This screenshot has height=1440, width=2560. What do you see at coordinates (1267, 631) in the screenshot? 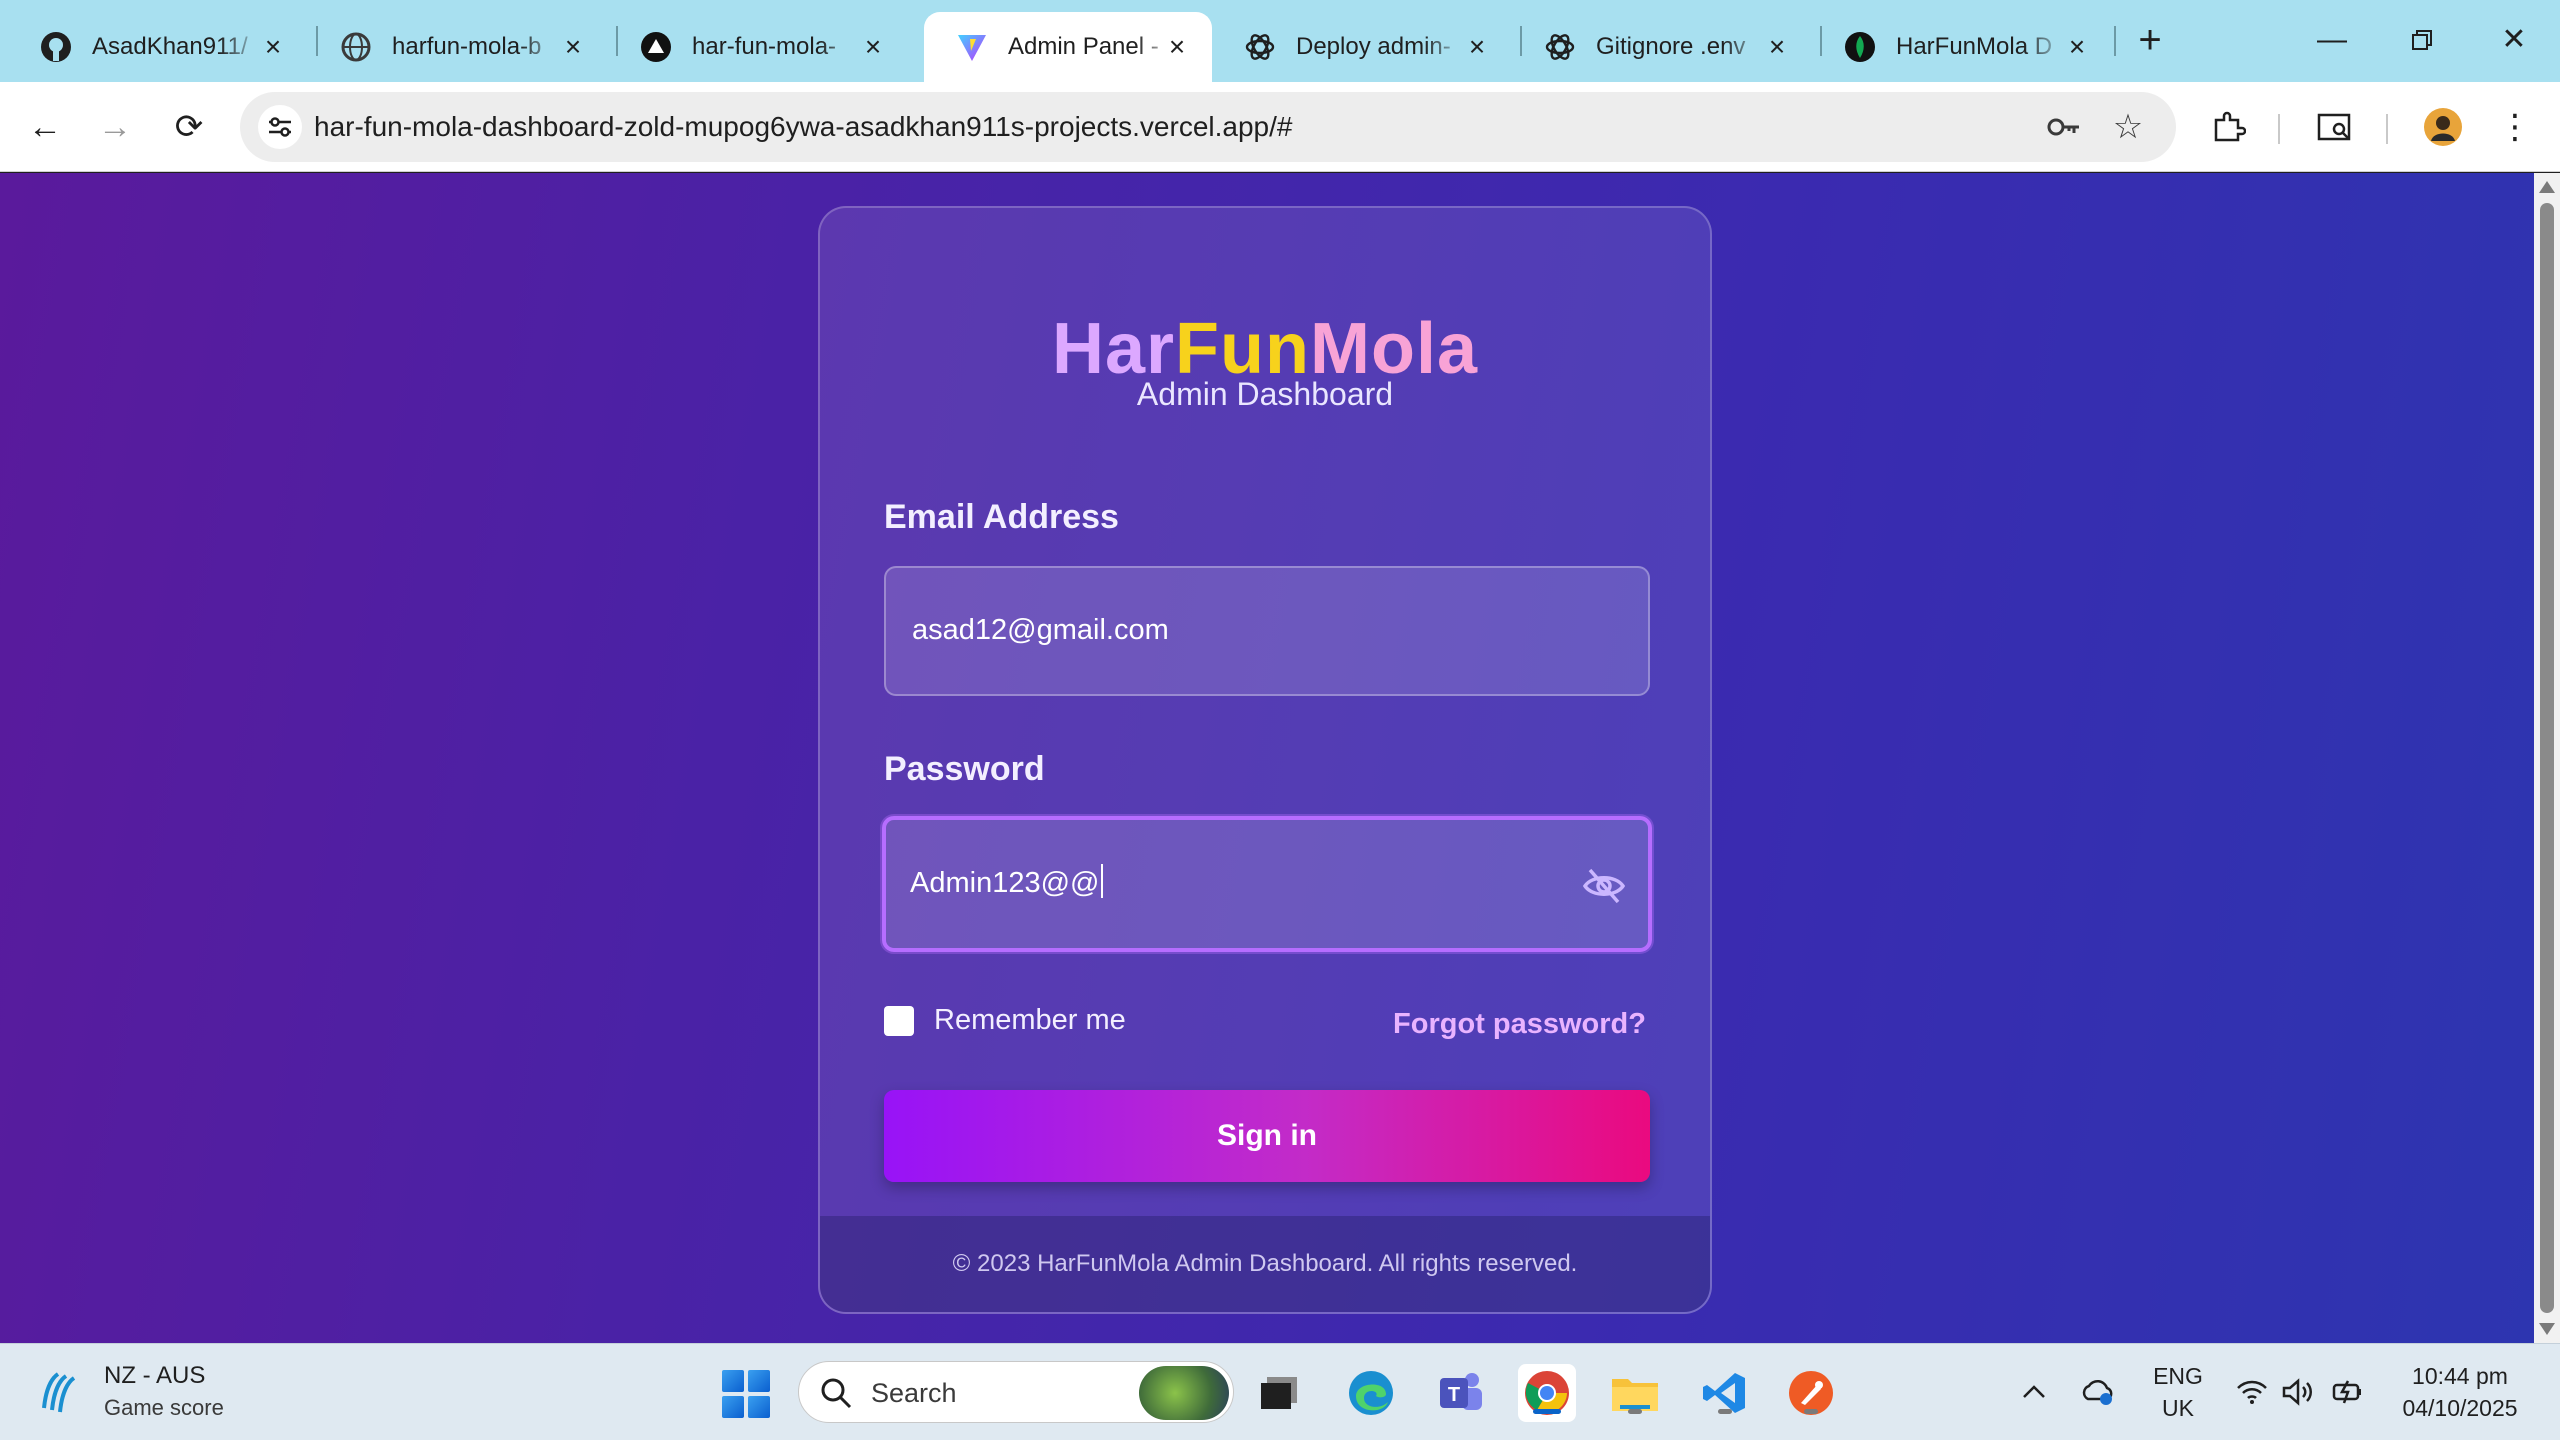
I see `email-field: asad12@gmail.com` at bounding box center [1267, 631].